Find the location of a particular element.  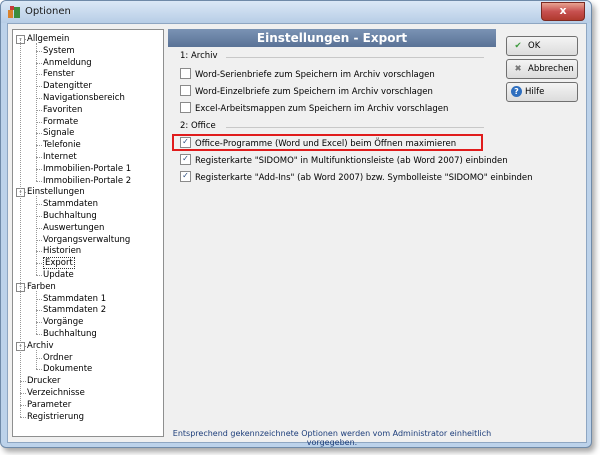

tree-item-label: Favoriten is located at coordinates (63, 109).